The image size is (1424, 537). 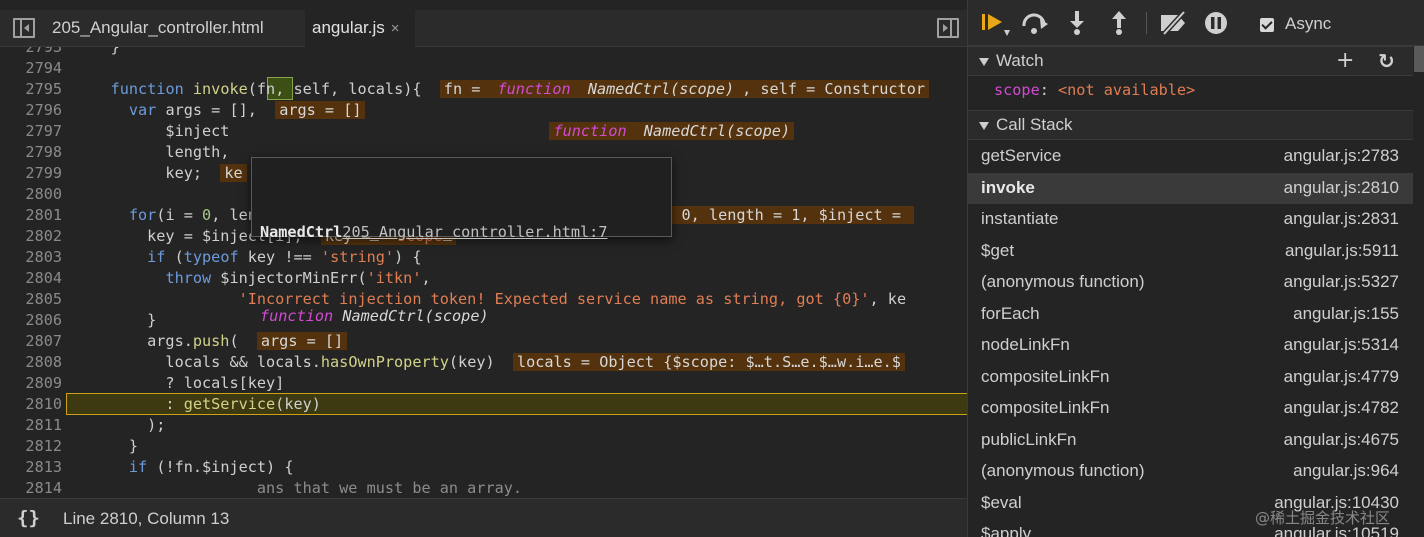 I want to click on step-out-icon, so click(x=1119, y=23).